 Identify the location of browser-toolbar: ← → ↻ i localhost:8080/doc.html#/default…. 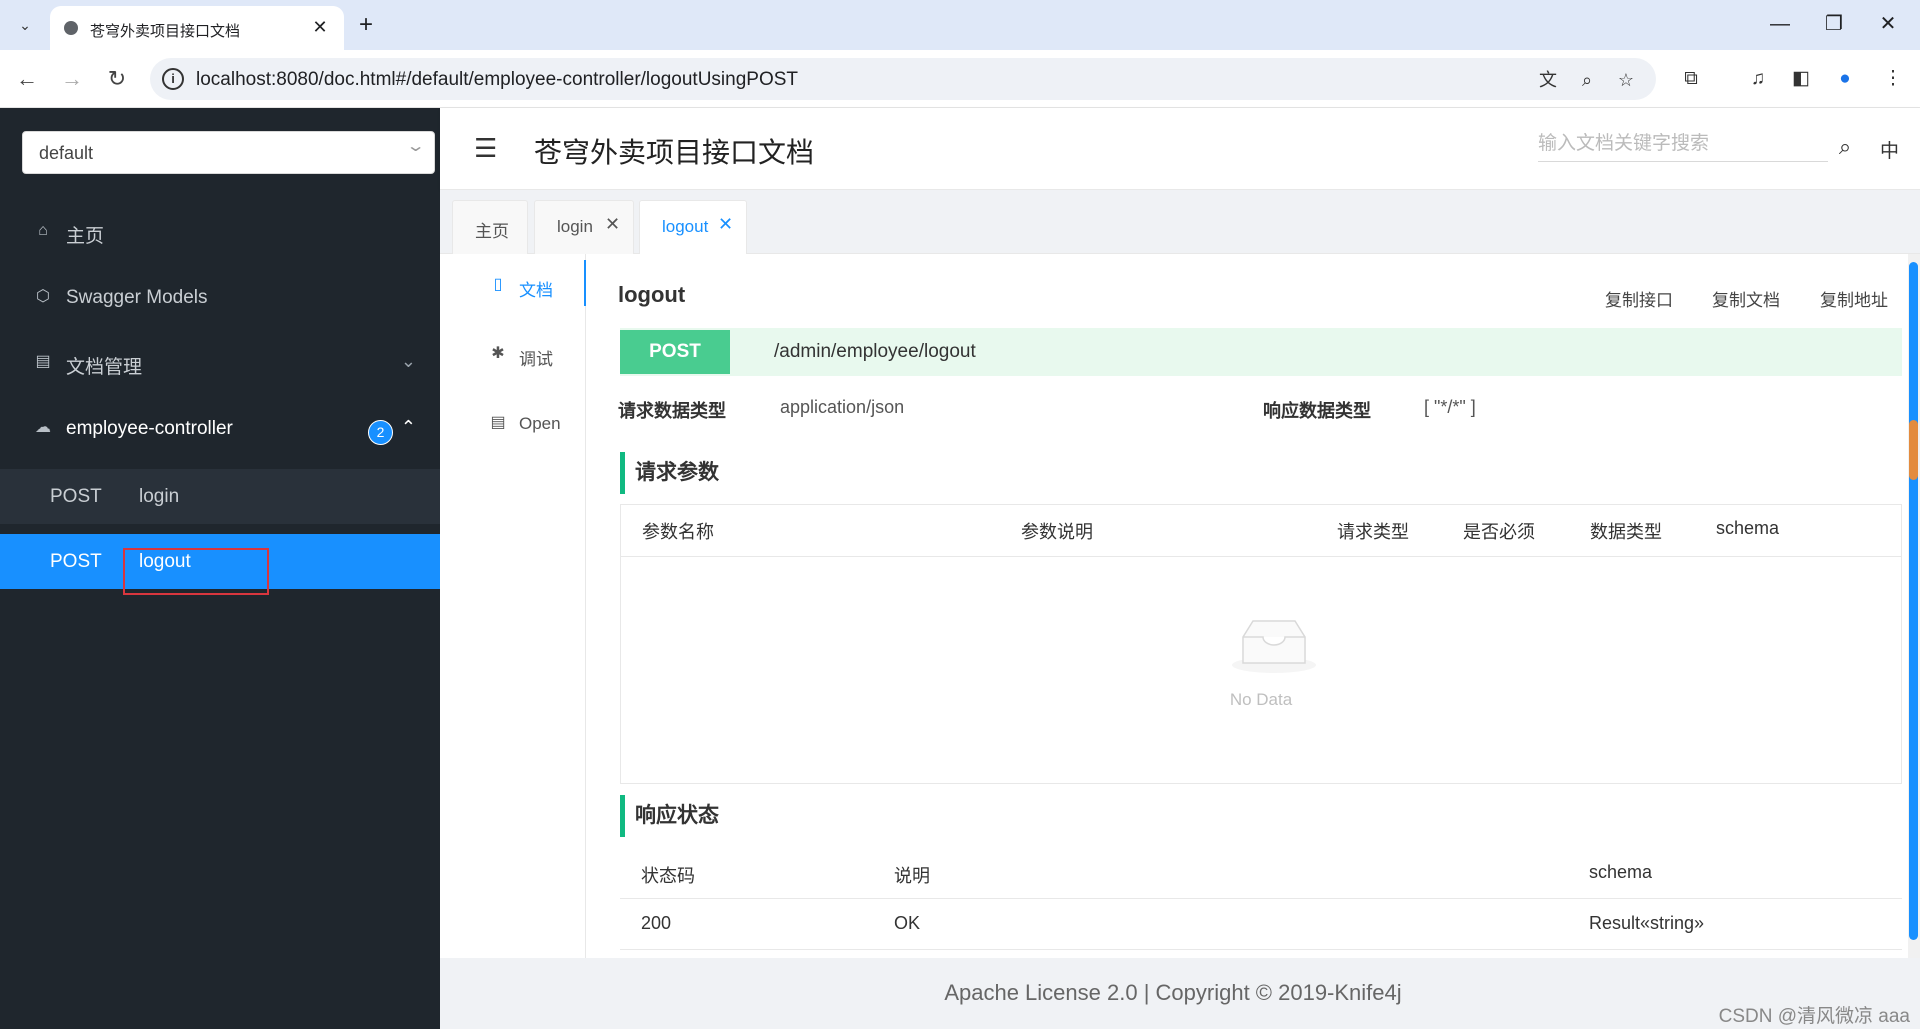
(960, 79).